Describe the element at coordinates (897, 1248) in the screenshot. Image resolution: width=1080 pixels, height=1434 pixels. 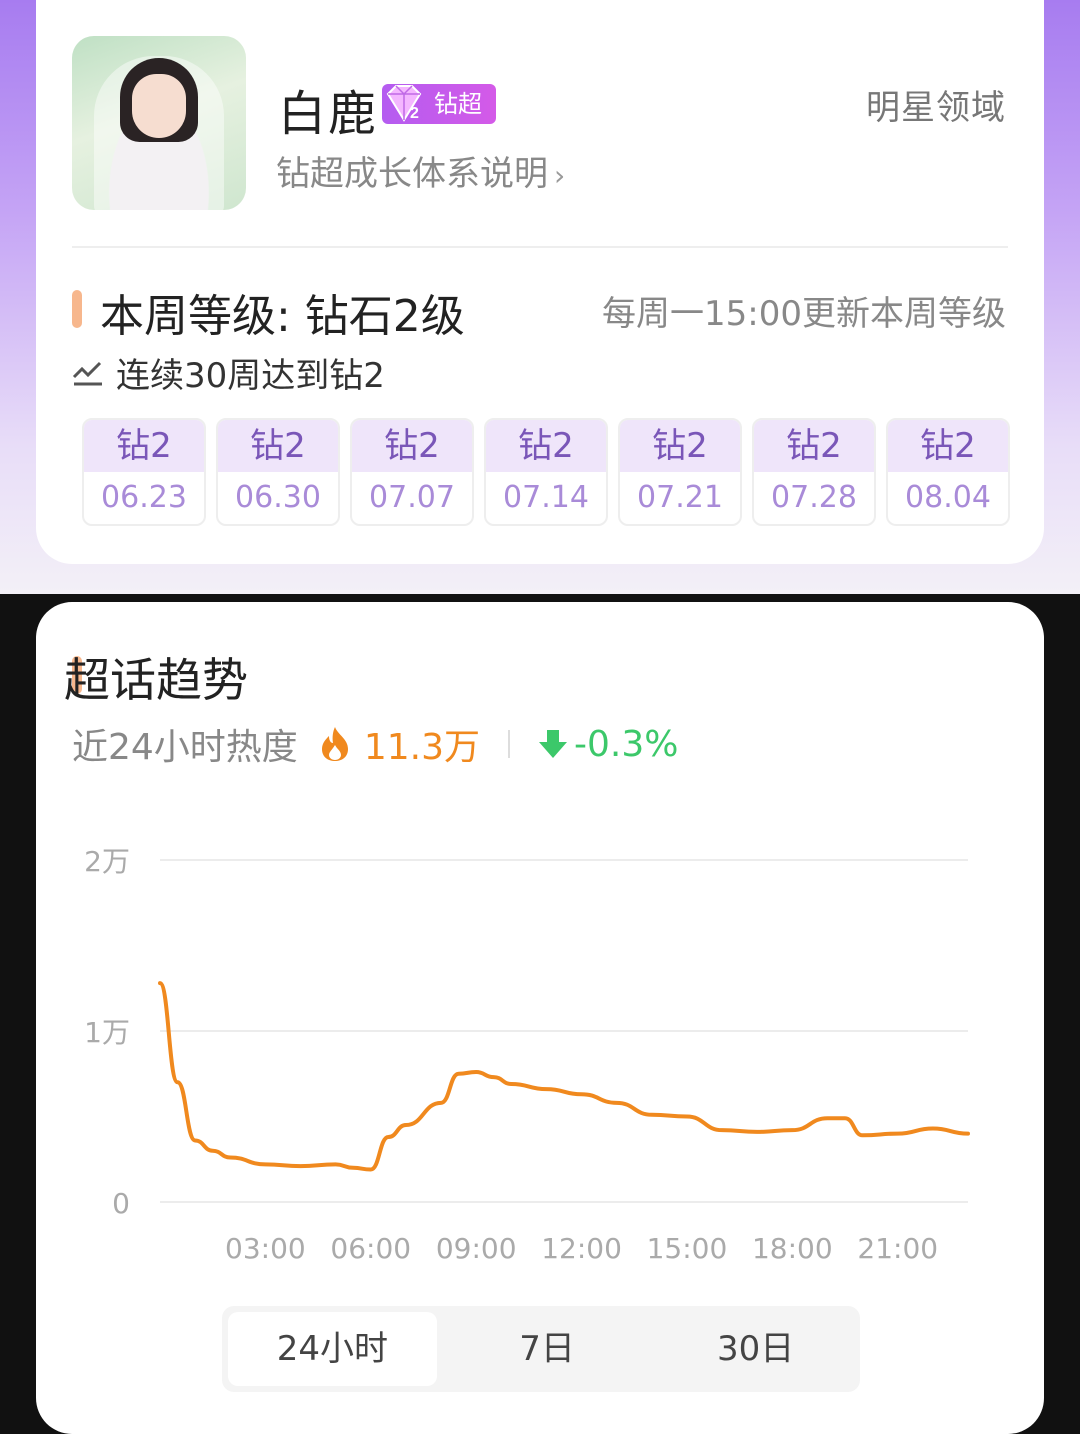
I see `x-tick-label: 21:00` at that location.